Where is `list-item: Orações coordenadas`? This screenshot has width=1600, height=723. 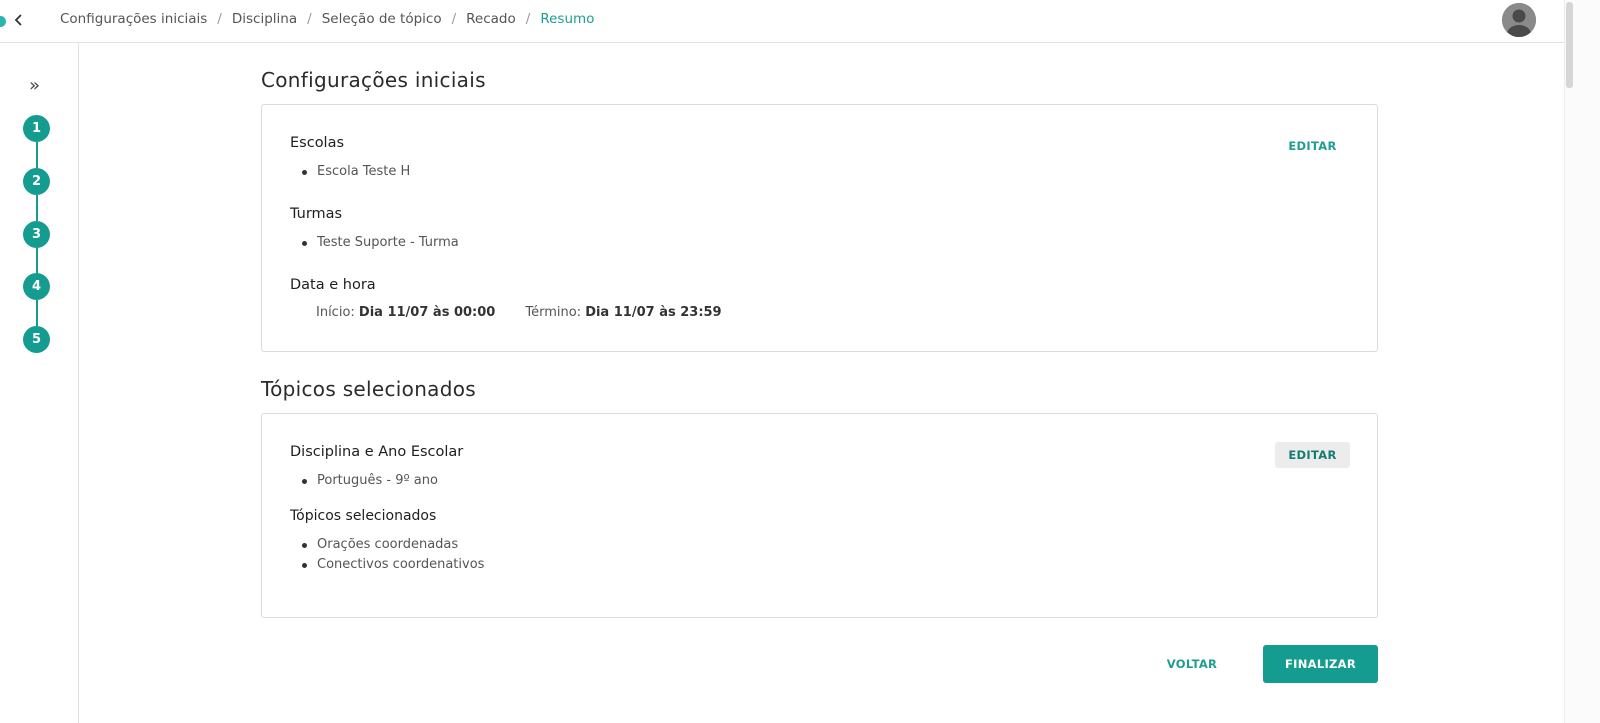 list-item: Orações coordenadas is located at coordinates (393, 545).